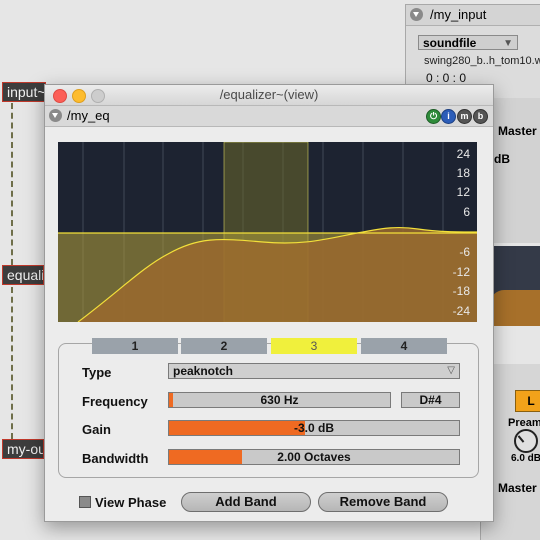  What do you see at coordinates (269, 116) in the screenshot?
I see `module-header: /my_eq ⏻ i m b` at bounding box center [269, 116].